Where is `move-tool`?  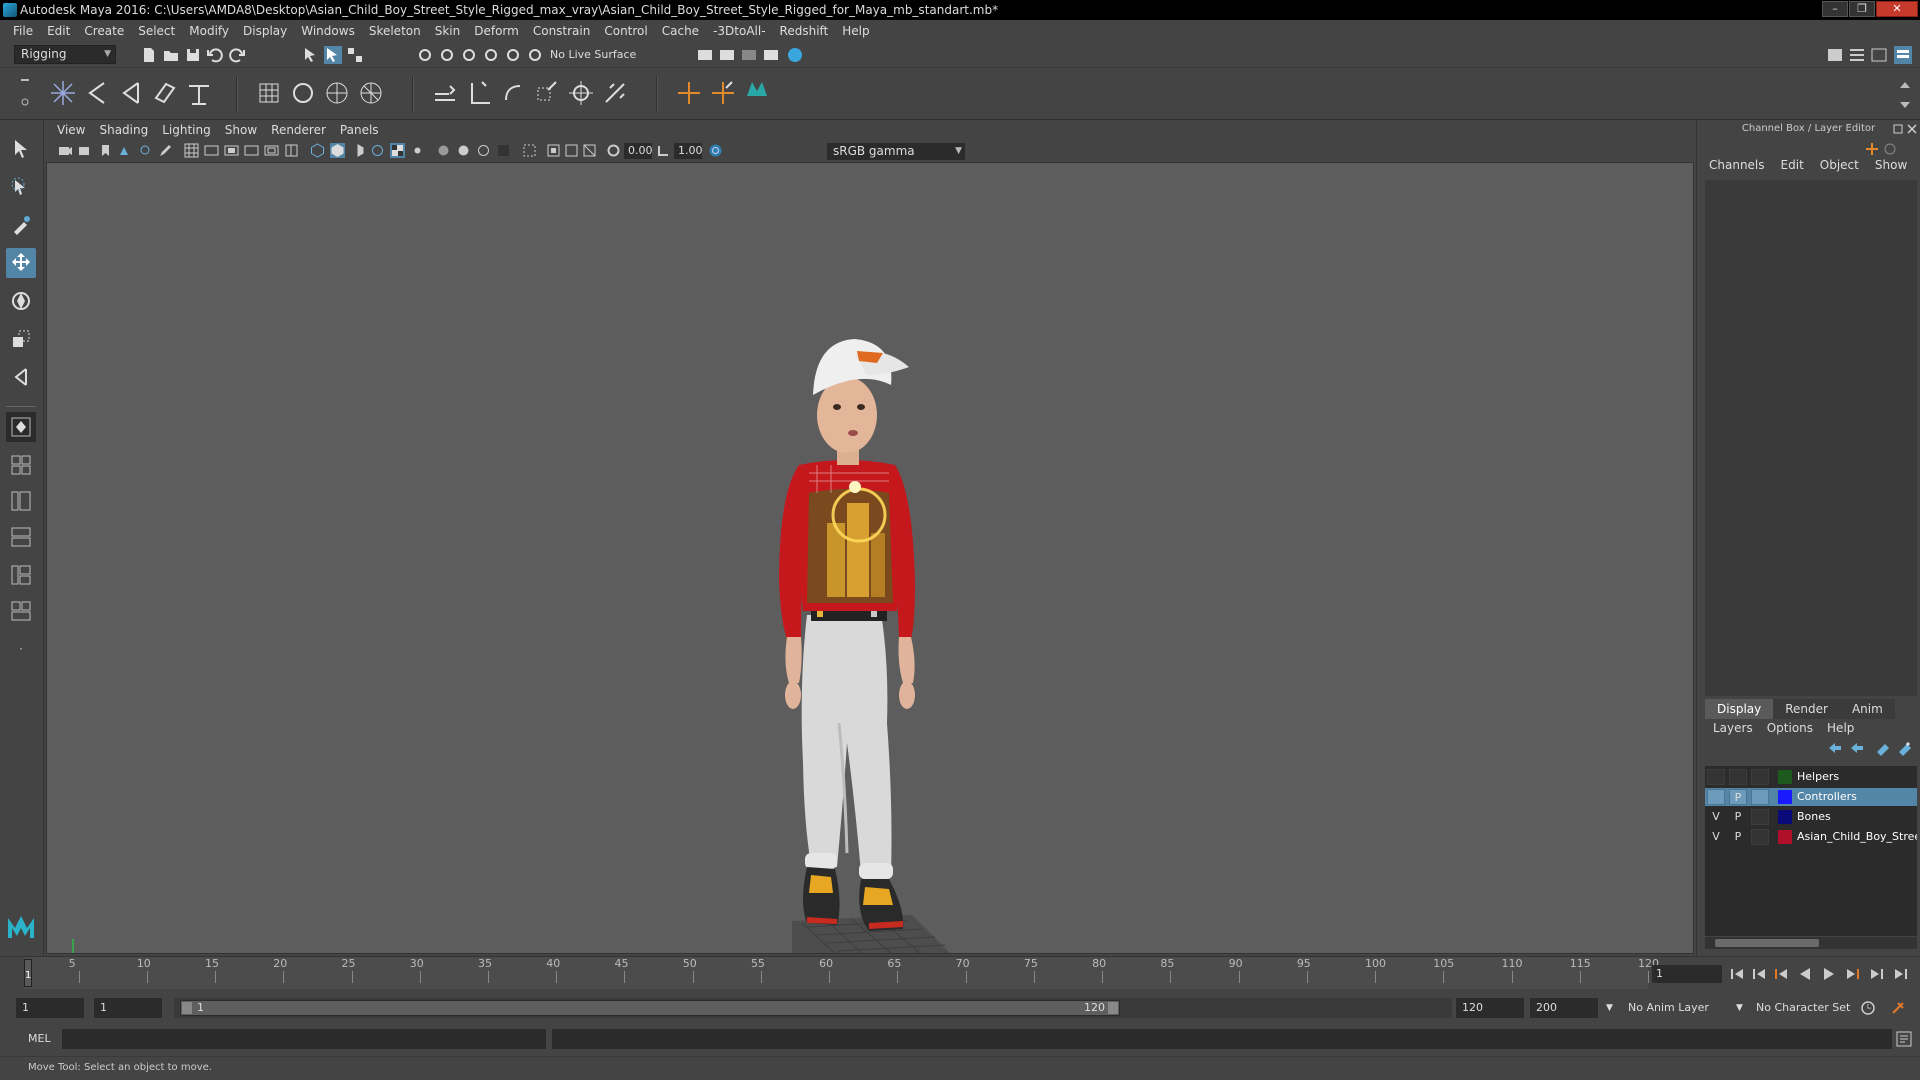 move-tool is located at coordinates (21, 263).